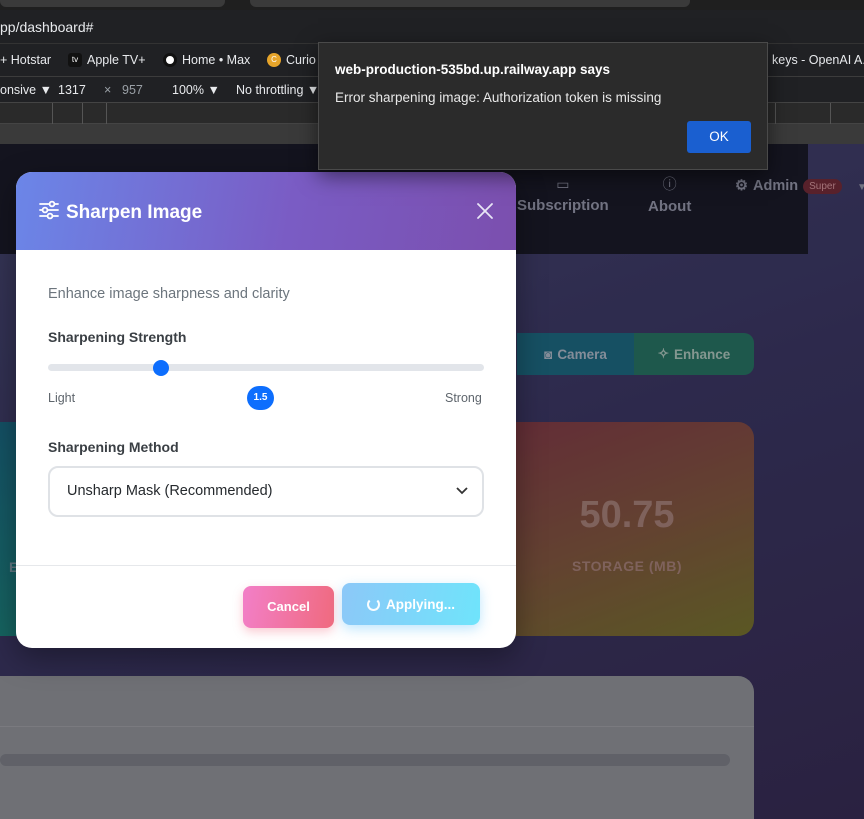 This screenshot has height=819, width=864. What do you see at coordinates (266, 211) in the screenshot?
I see `modal-header: Sharpen Image` at bounding box center [266, 211].